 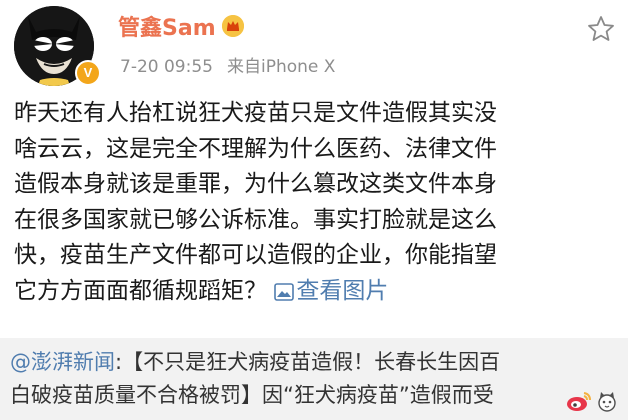 I want to click on cat-icon, so click(x=607, y=402).